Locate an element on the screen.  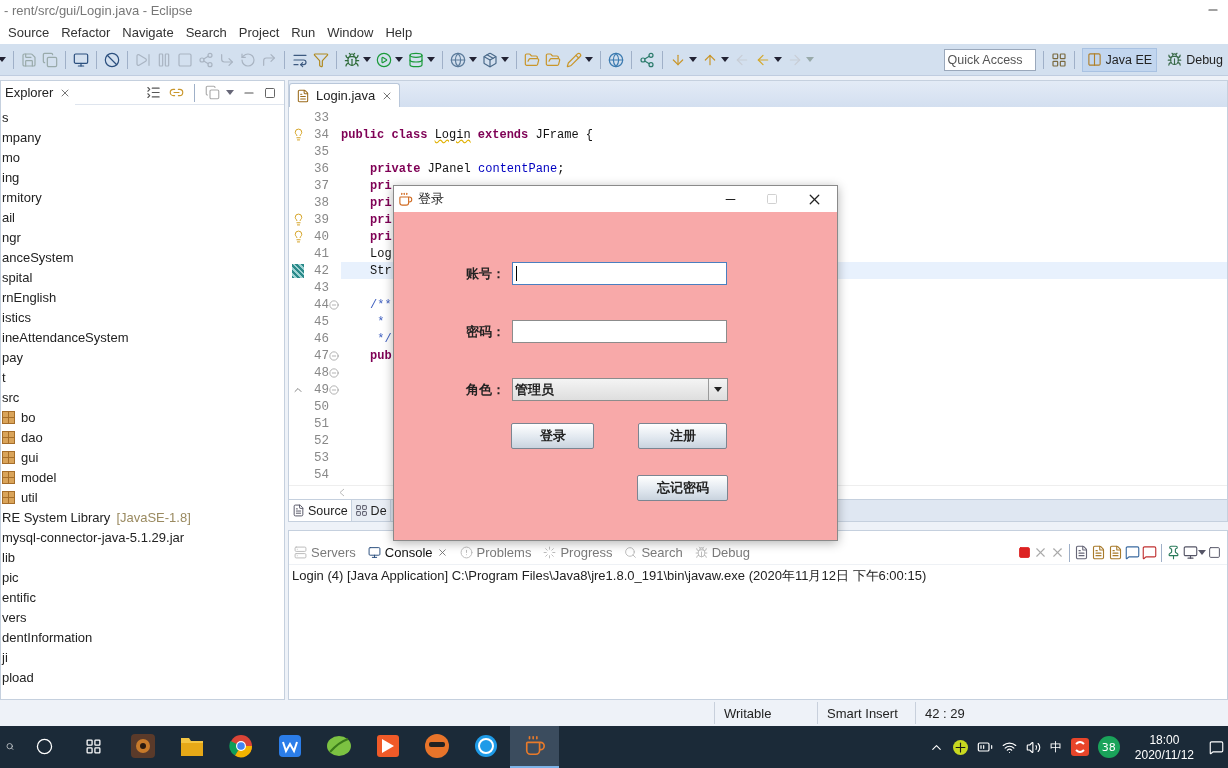
notification-icon is located at coordinates (1216, 747).